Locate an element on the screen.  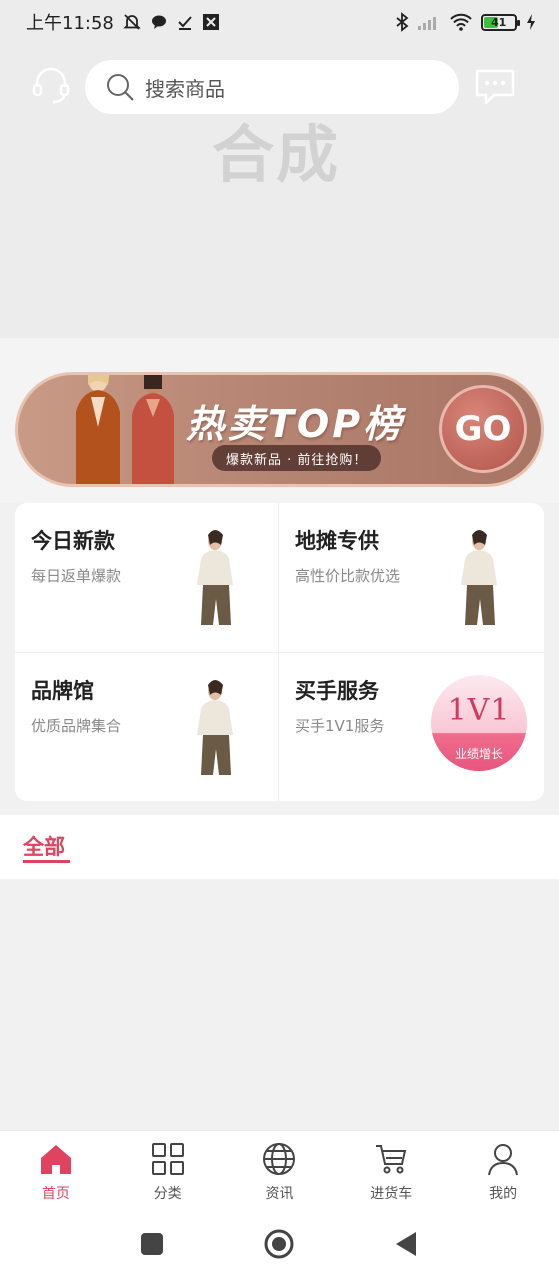
status-bar: 上午11:58 41 is located at coordinates (279, 22).